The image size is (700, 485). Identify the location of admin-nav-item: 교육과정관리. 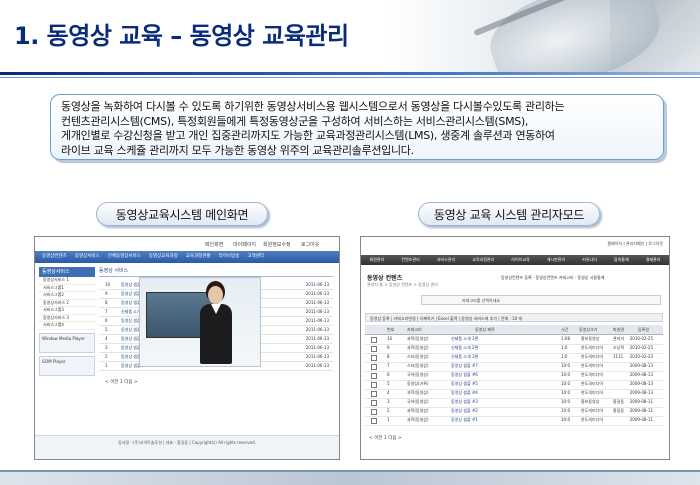
(483, 260).